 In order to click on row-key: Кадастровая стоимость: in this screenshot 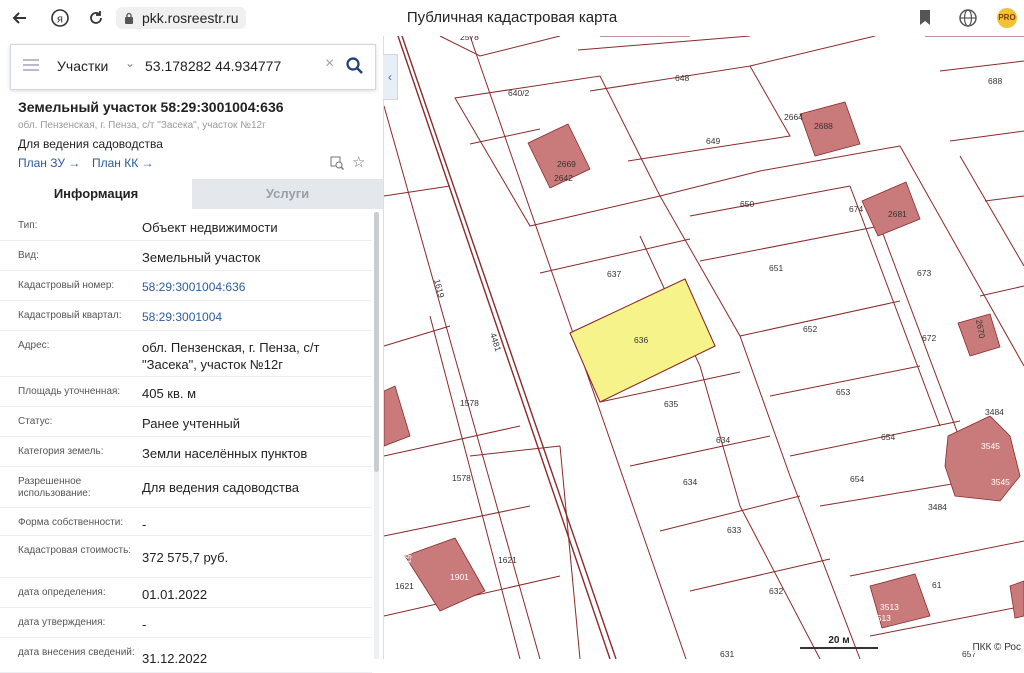, I will do `click(75, 550)`.